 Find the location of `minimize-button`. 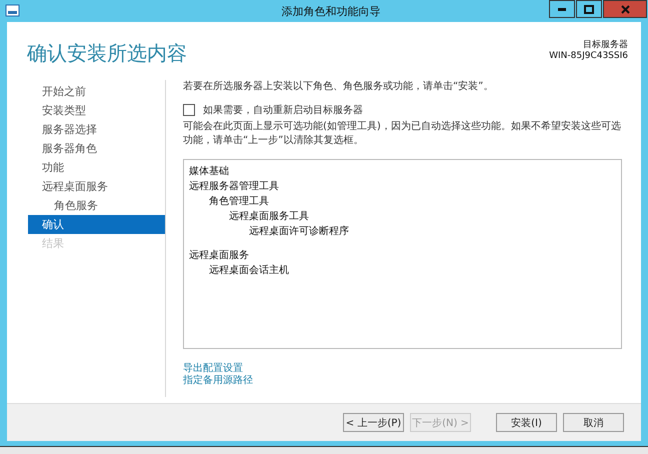

minimize-button is located at coordinates (562, 9).